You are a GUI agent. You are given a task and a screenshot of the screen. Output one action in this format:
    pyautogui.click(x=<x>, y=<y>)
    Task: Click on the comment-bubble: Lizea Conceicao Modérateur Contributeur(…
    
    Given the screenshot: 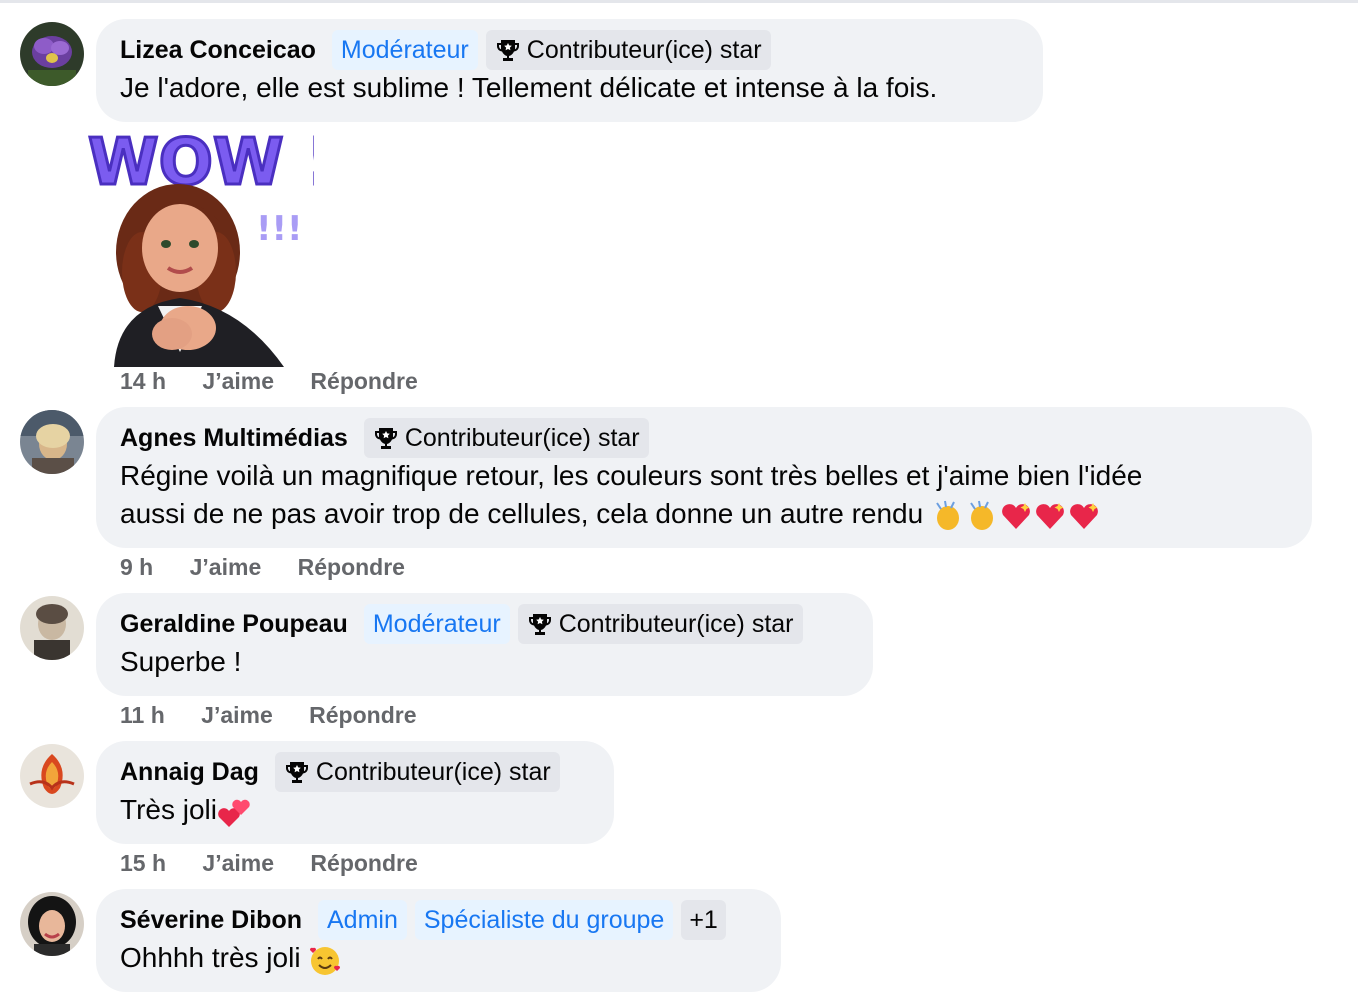 What is the action you would take?
    pyautogui.click(x=569, y=70)
    